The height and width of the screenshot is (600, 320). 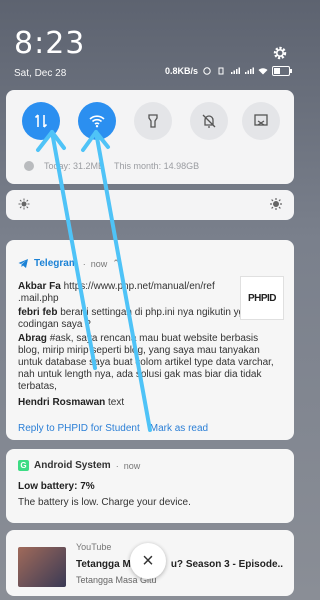 What do you see at coordinates (79, 428) in the screenshot?
I see `reply-button: Reply to PHPID for Student` at bounding box center [79, 428].